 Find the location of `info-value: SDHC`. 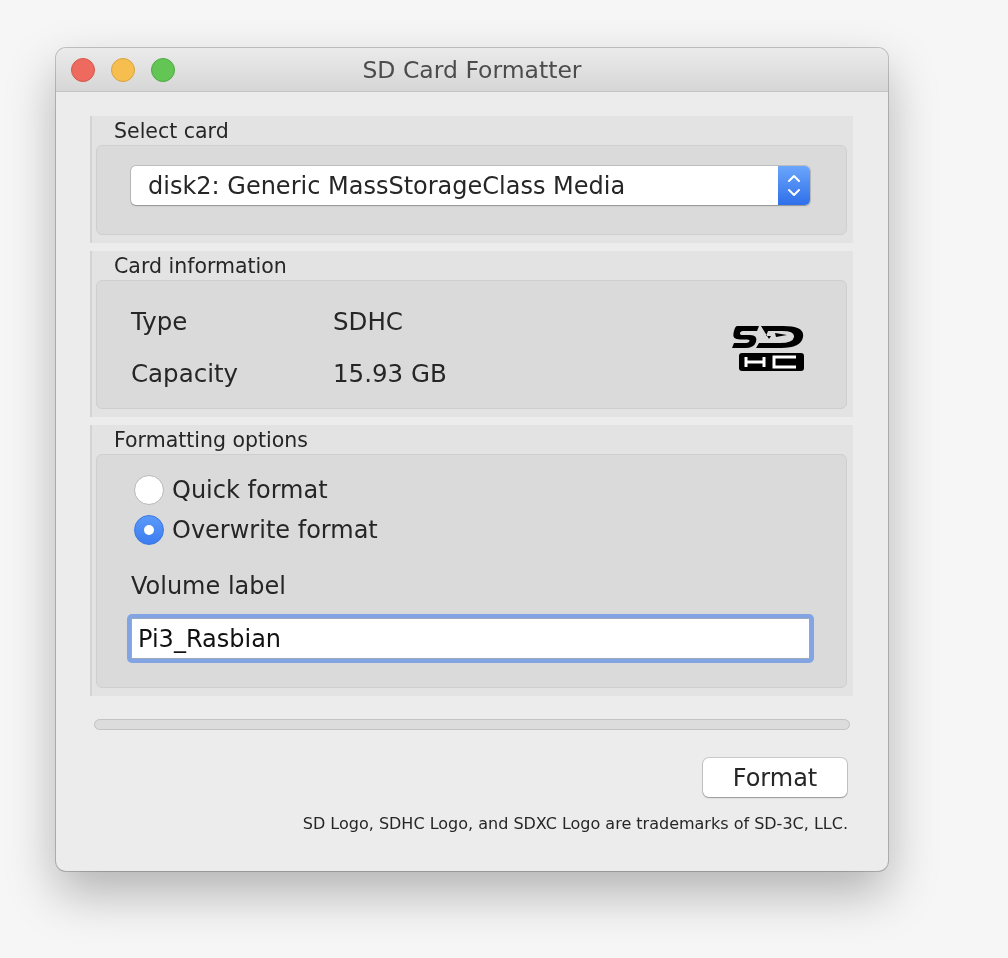

info-value: SDHC is located at coordinates (368, 322).